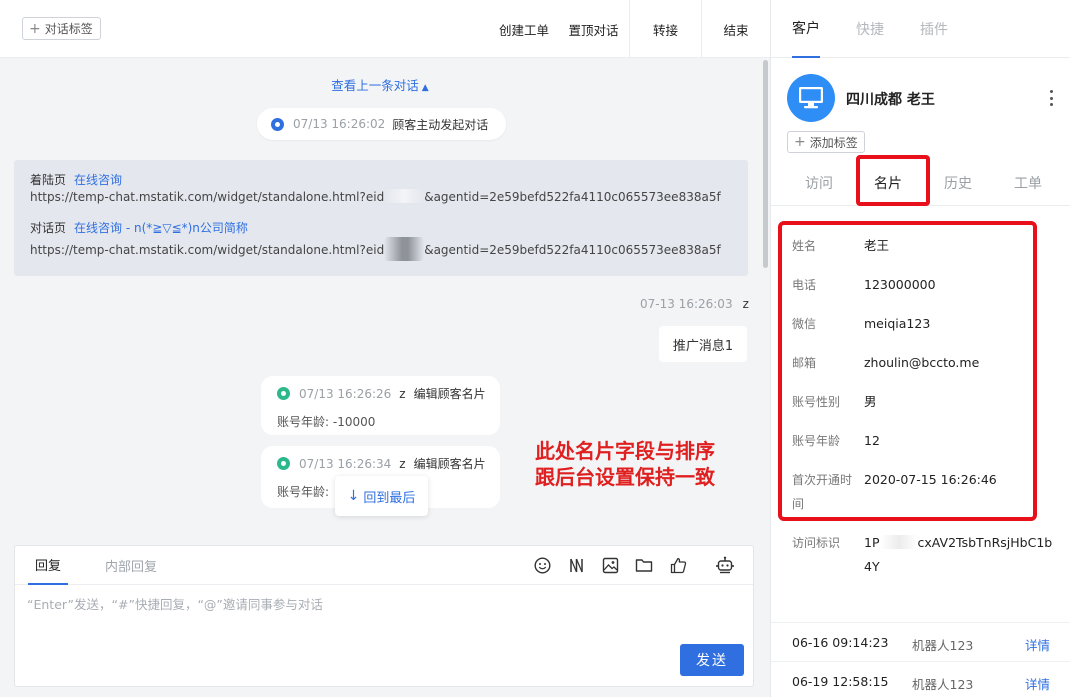 The width and height of the screenshot is (1070, 697). I want to click on history-row: 06-16 09:14:23 机器人123 详情, so click(920, 641).